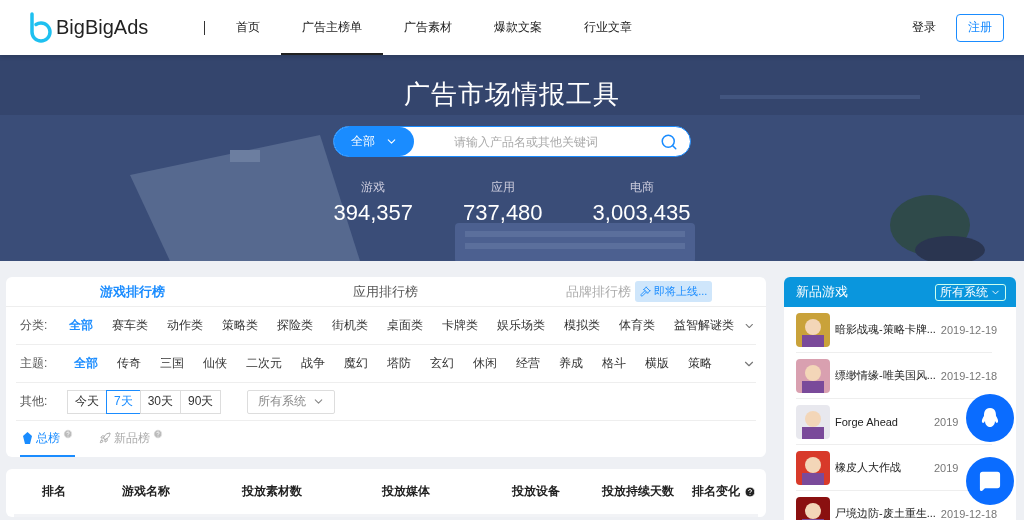  What do you see at coordinates (980, 27) in the screenshot?
I see `register-button: 注册` at bounding box center [980, 27].